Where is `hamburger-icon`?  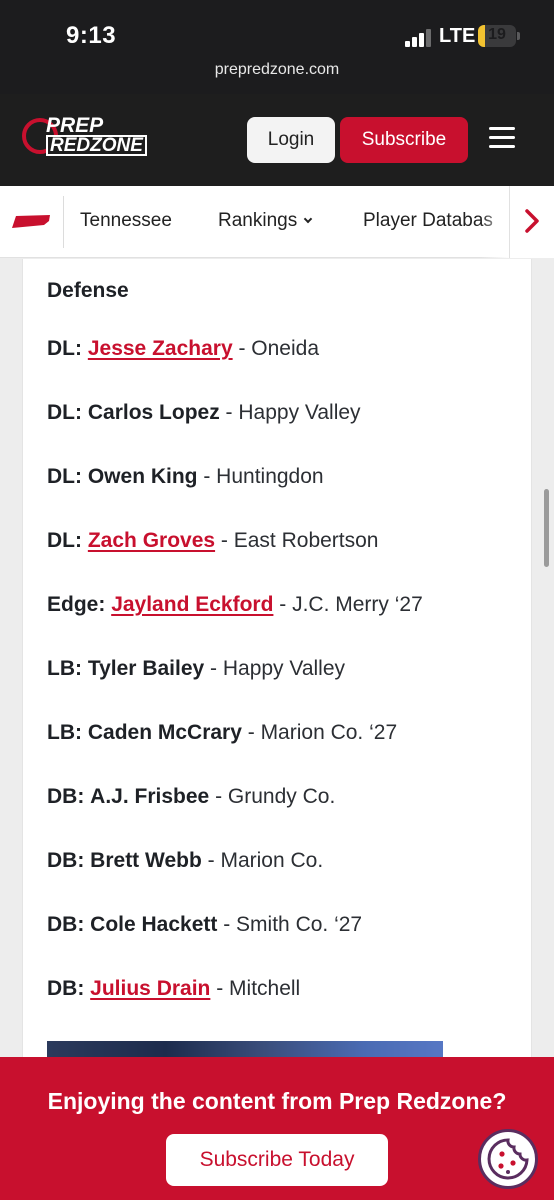 hamburger-icon is located at coordinates (502, 138).